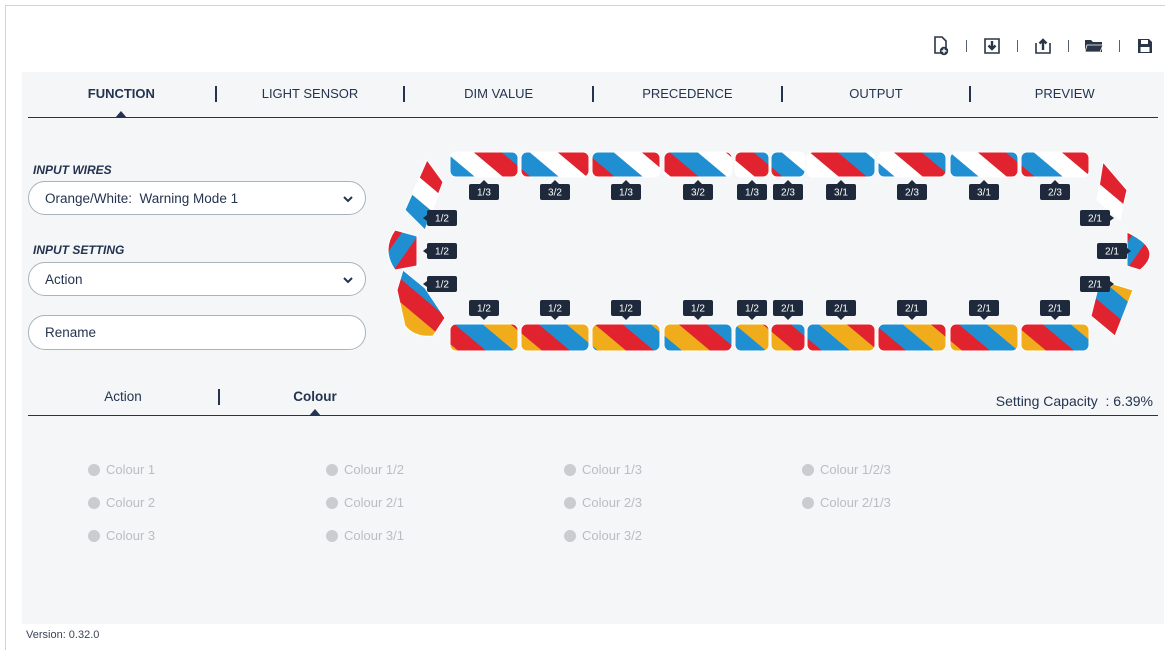  I want to click on colour-option-label: Colour 3/2, so click(612, 535).